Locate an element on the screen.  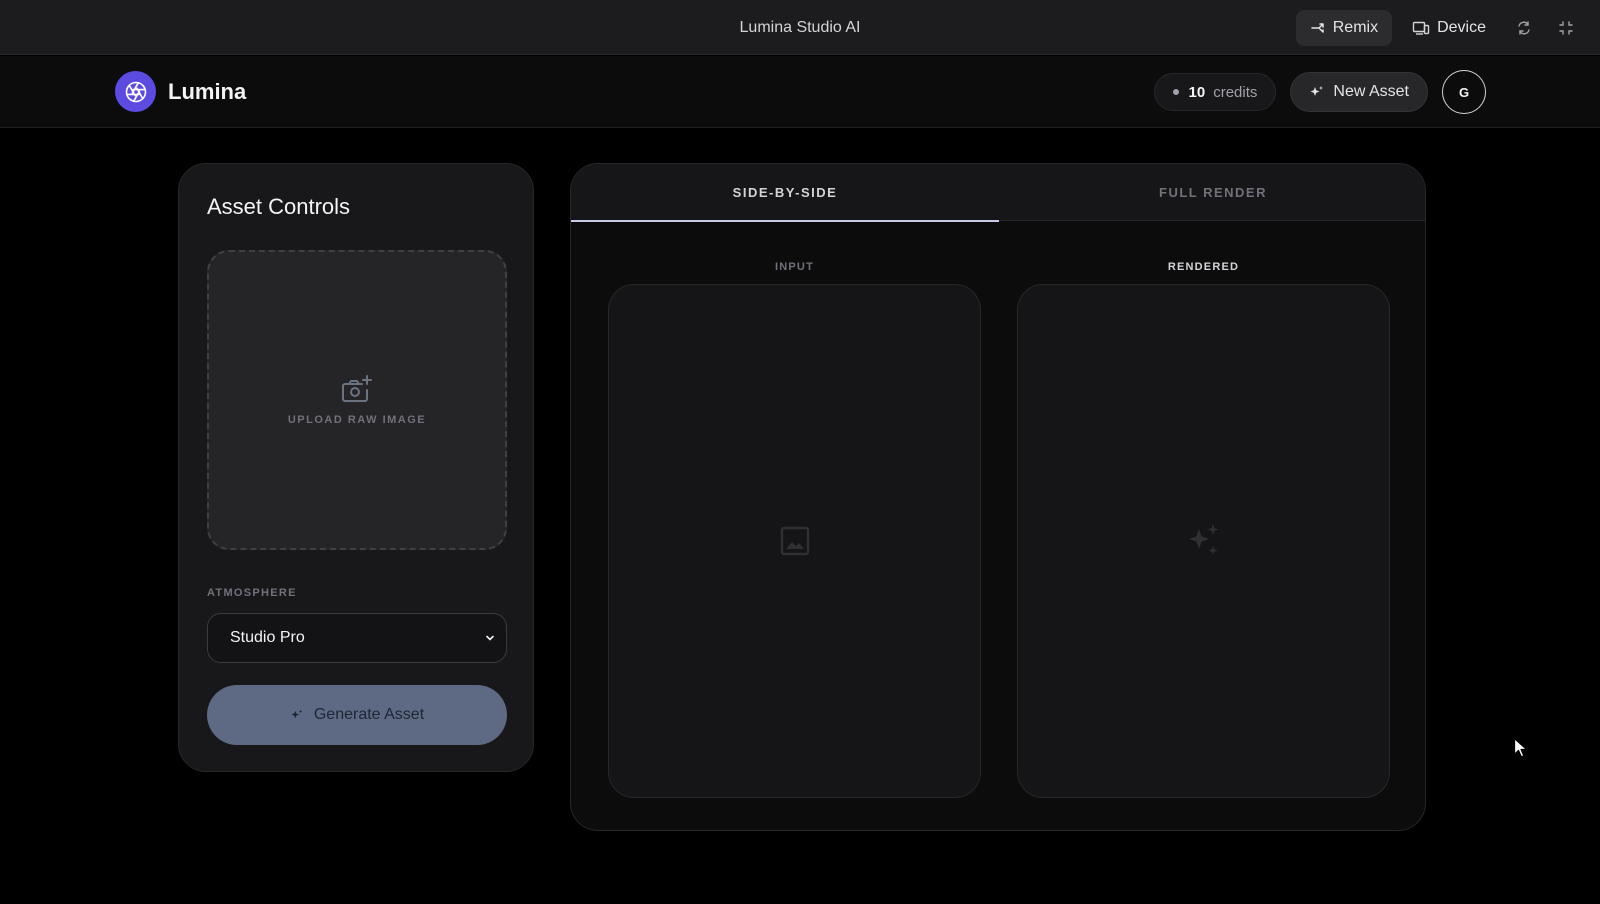
input-label: INPUT is located at coordinates (794, 267).